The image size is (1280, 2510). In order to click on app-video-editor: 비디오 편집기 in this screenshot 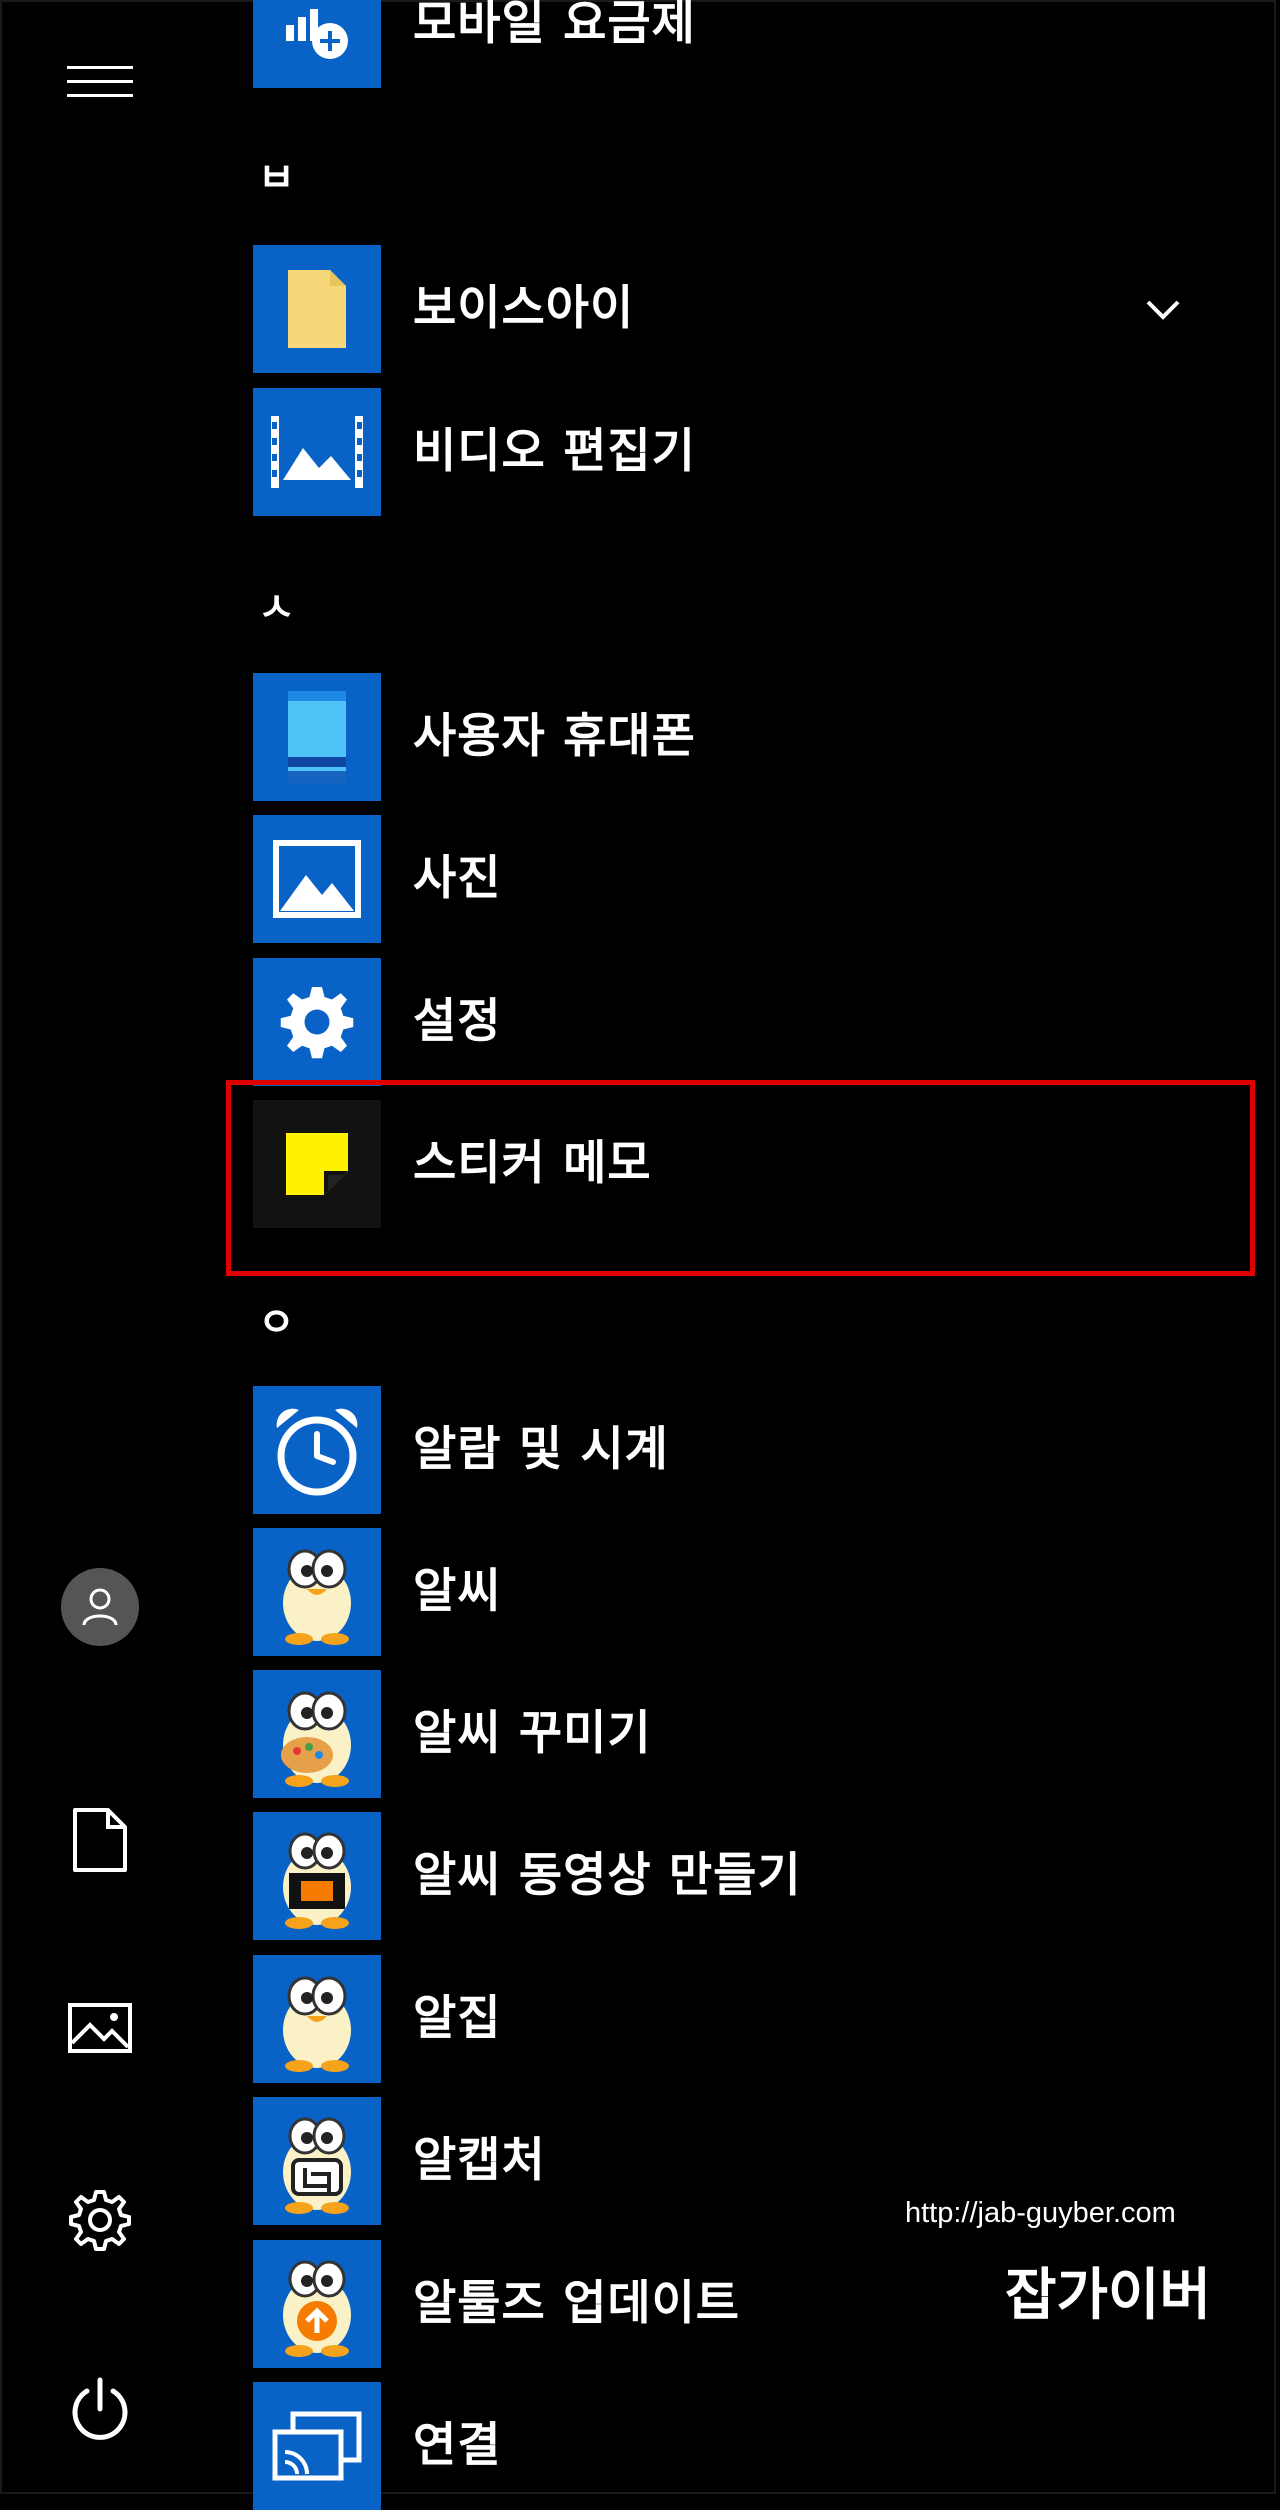, I will do `click(753, 452)`.